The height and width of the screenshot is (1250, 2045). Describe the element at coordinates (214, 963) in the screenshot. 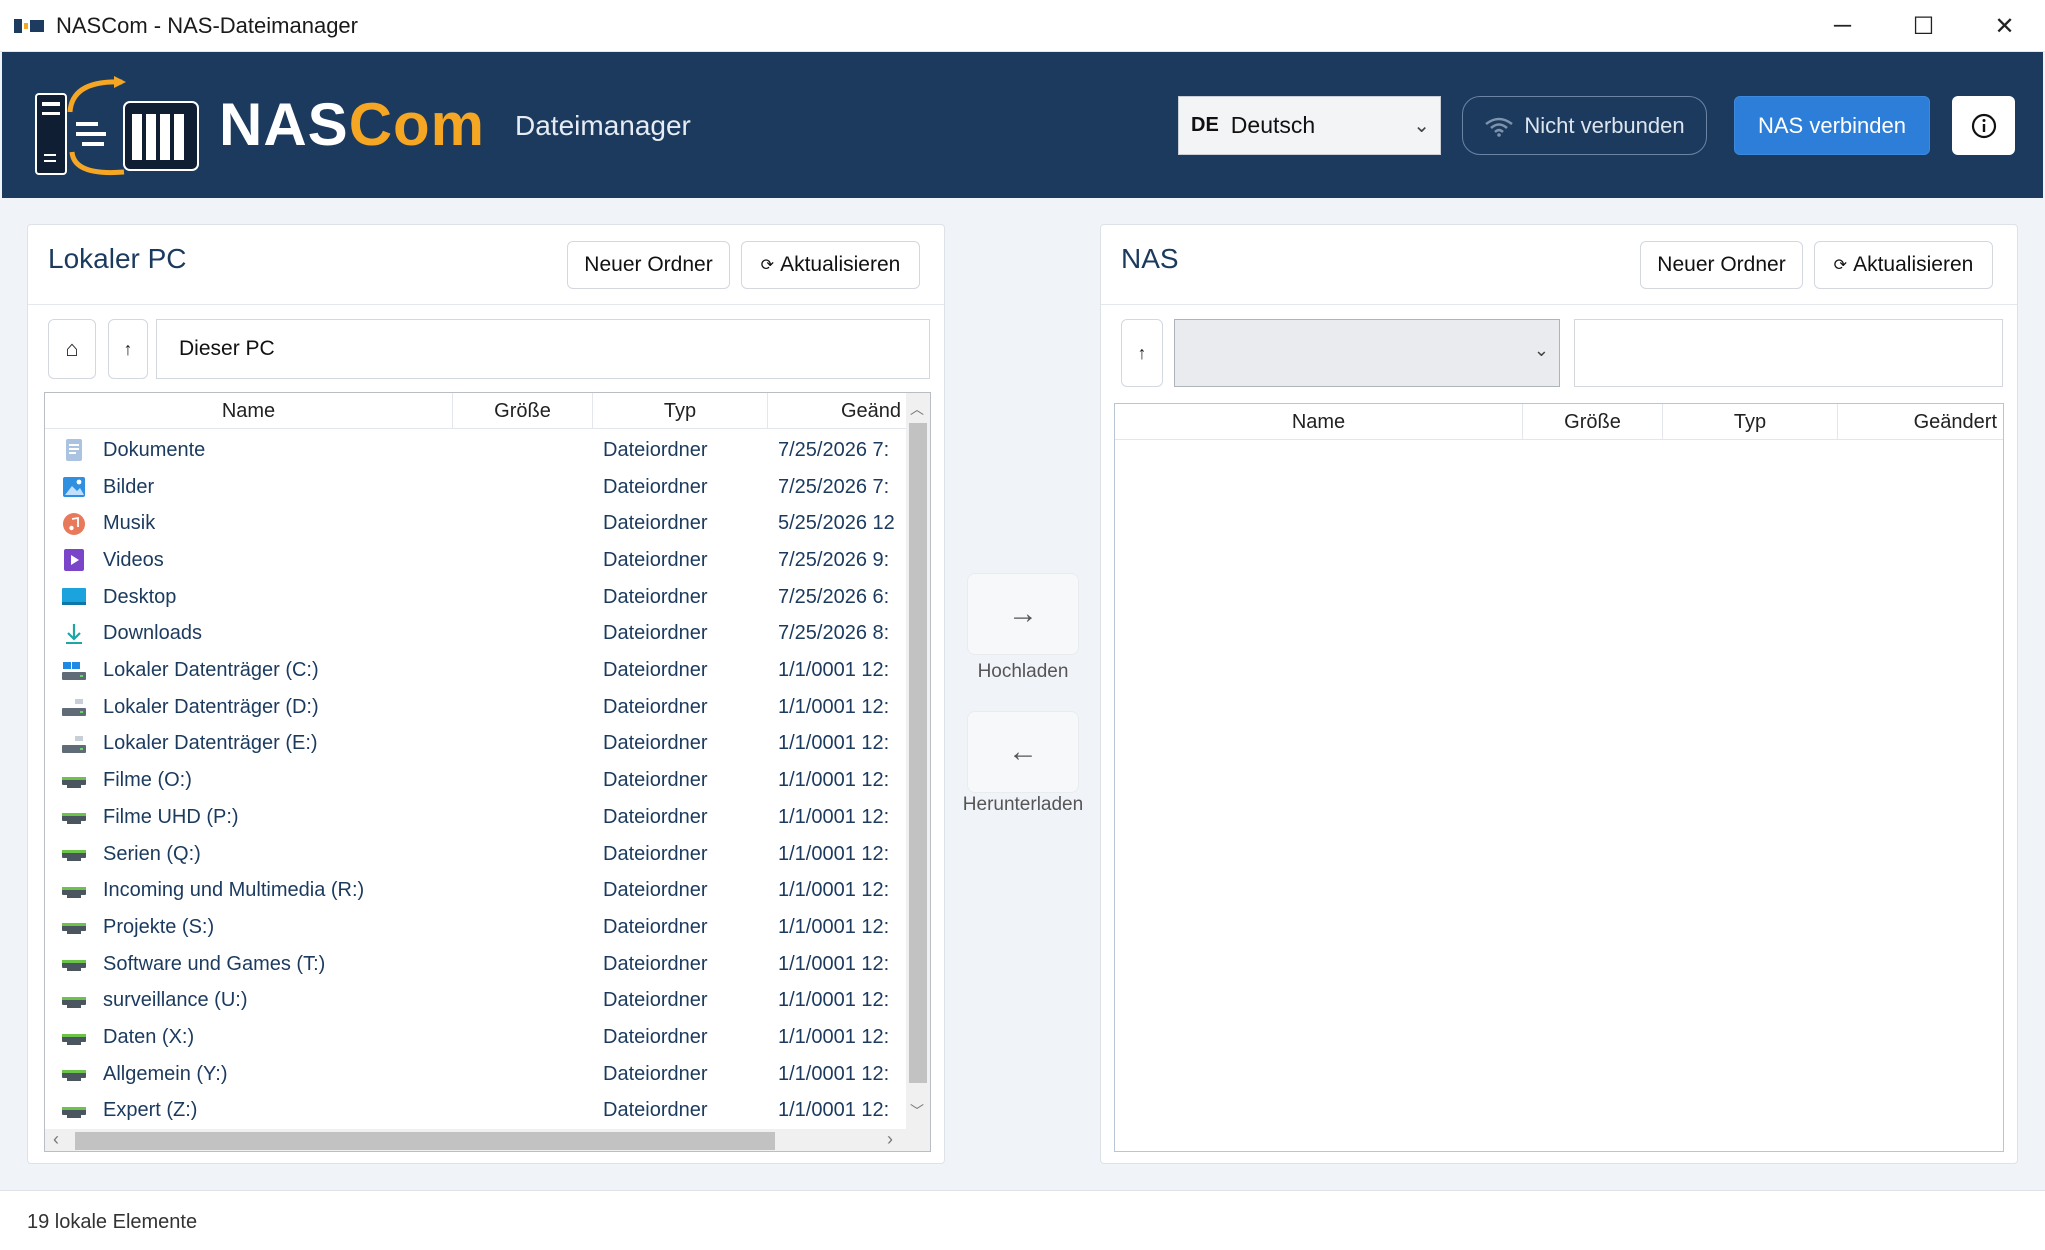

I see `row-name: Software und Games (T:)` at that location.